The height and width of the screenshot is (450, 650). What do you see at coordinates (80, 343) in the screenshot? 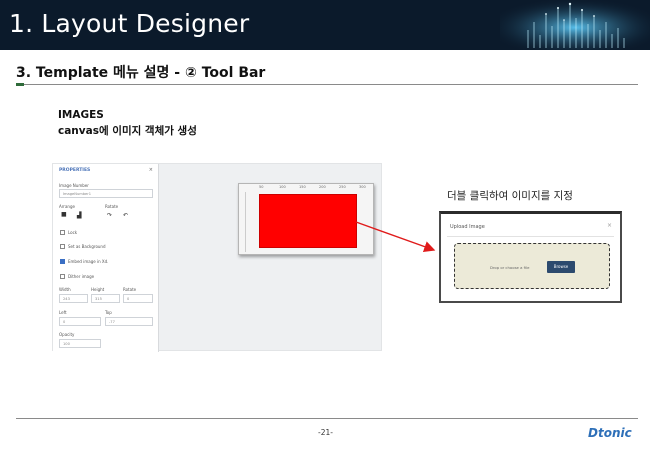
I see `opacity-input: 100` at bounding box center [80, 343].